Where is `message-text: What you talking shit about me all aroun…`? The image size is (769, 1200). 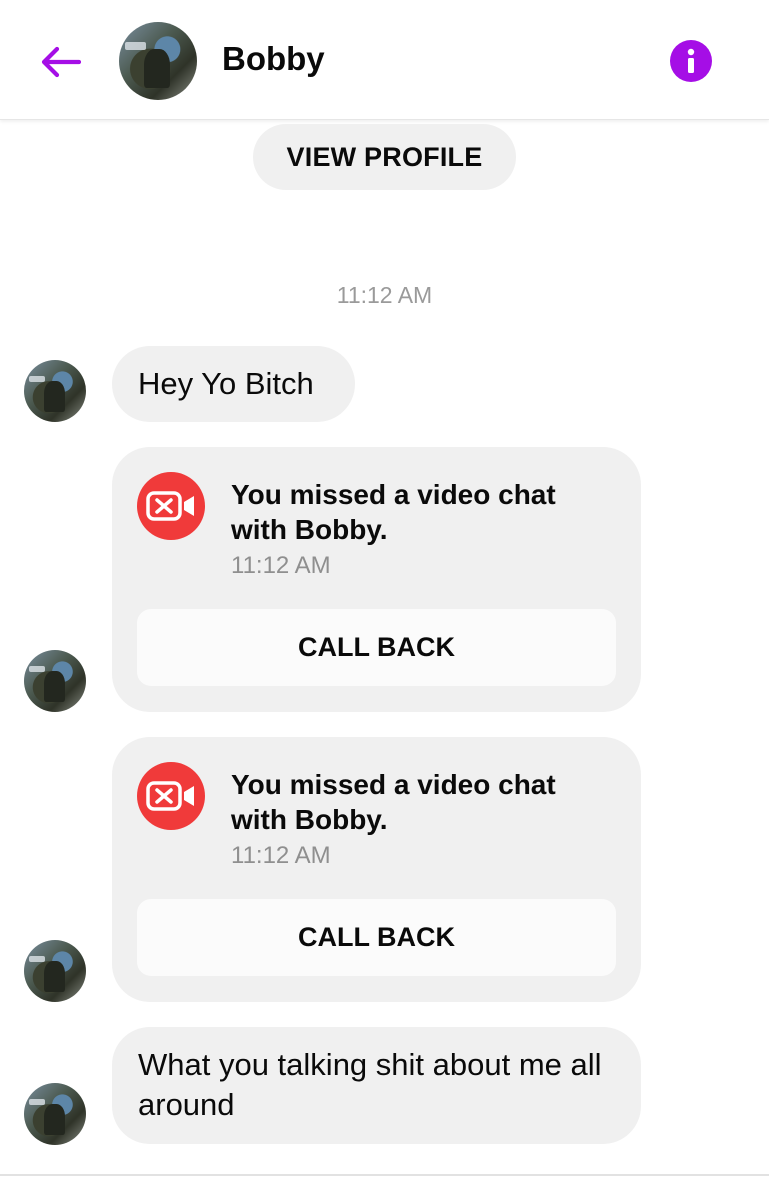
message-text: What you talking shit about me all aroun… is located at coordinates (370, 1084).